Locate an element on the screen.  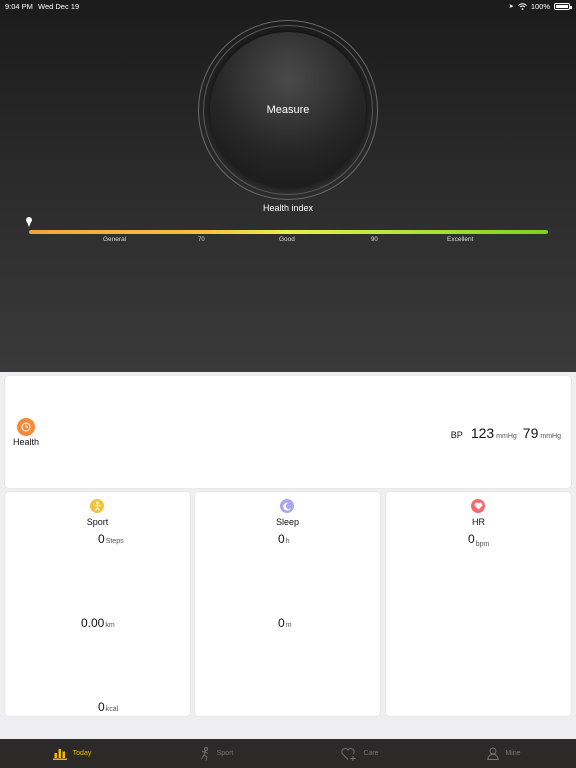
tab-sport: Sport is located at coordinates (216, 753).